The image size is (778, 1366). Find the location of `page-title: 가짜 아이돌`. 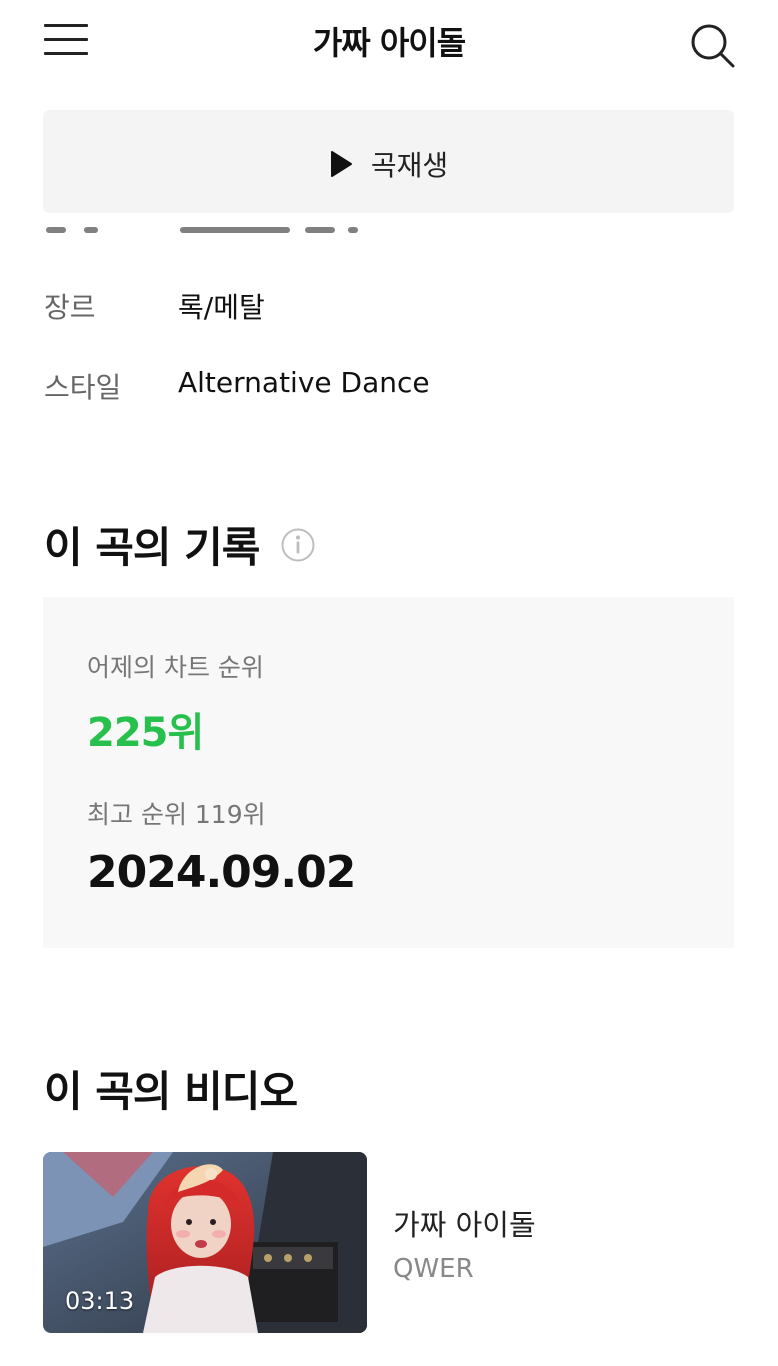

page-title: 가짜 아이돌 is located at coordinates (389, 43).